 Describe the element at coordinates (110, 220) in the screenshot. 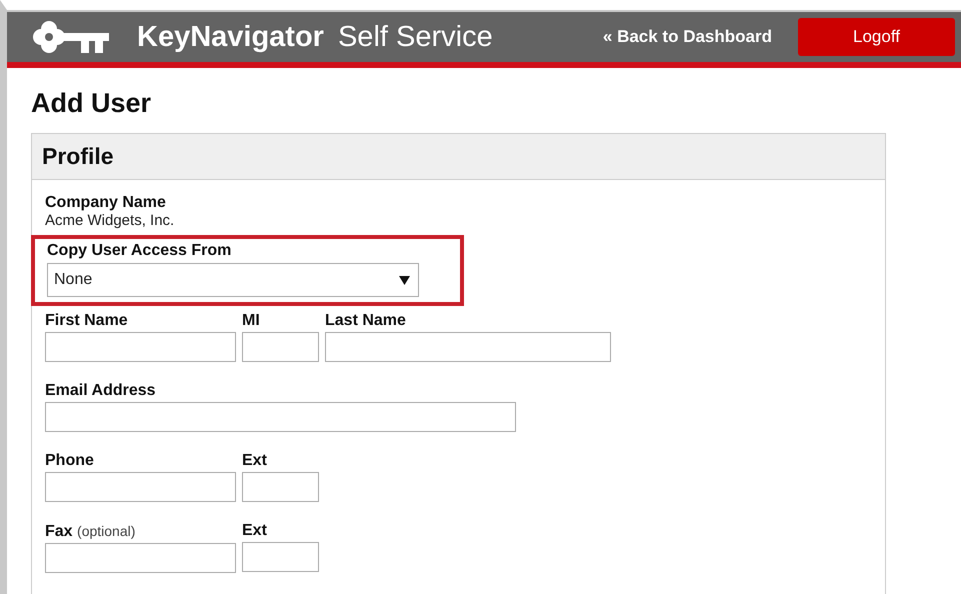

I see `company-value: Acme Widgets, Inc.` at that location.